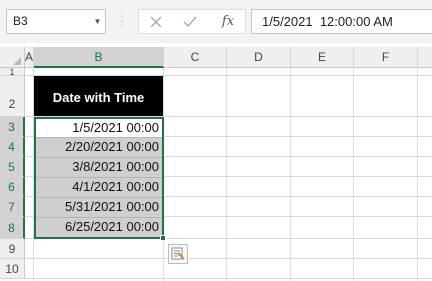 Image resolution: width=432 pixels, height=281 pixels. Describe the element at coordinates (12, 96) in the screenshot. I see `row-header-2: 2` at that location.